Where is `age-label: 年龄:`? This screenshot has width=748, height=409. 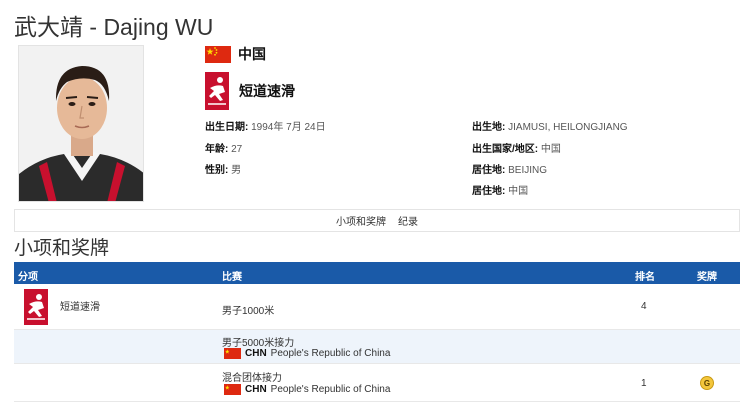
age-label: 年龄: is located at coordinates (217, 149).